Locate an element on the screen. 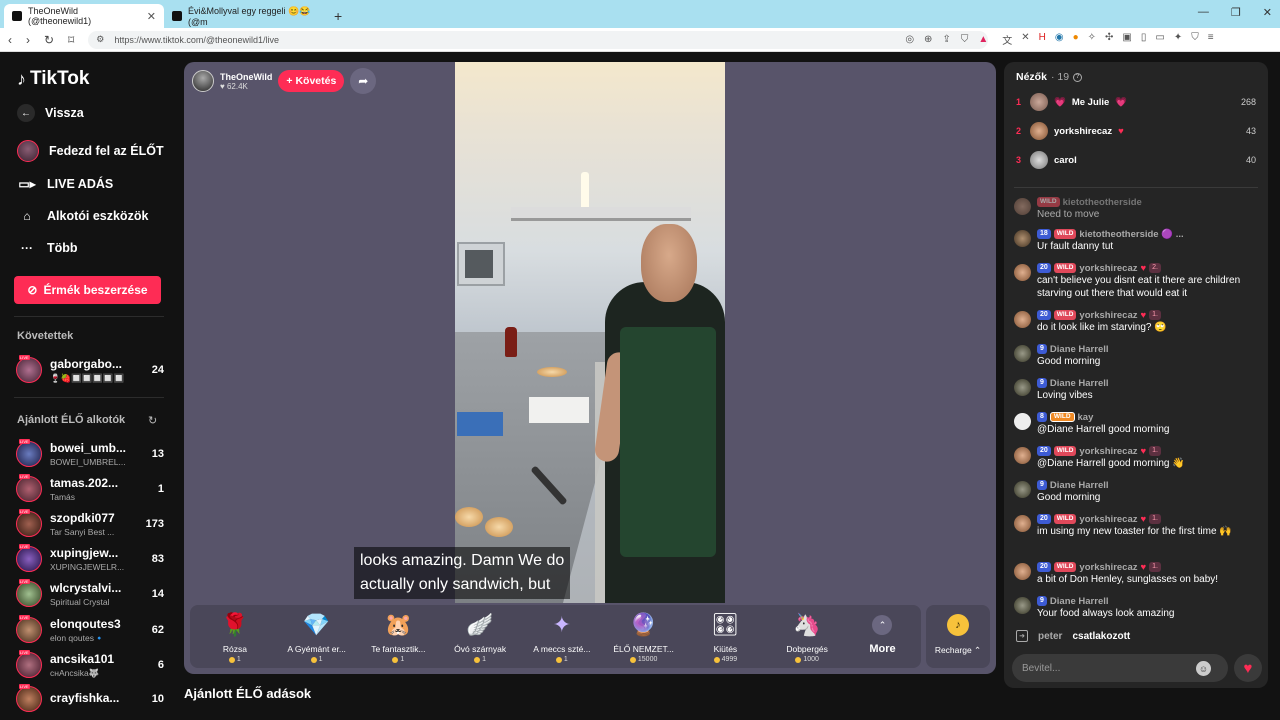  gift-item: 🐹 Te fantasztik... 1 is located at coordinates (399, 636).